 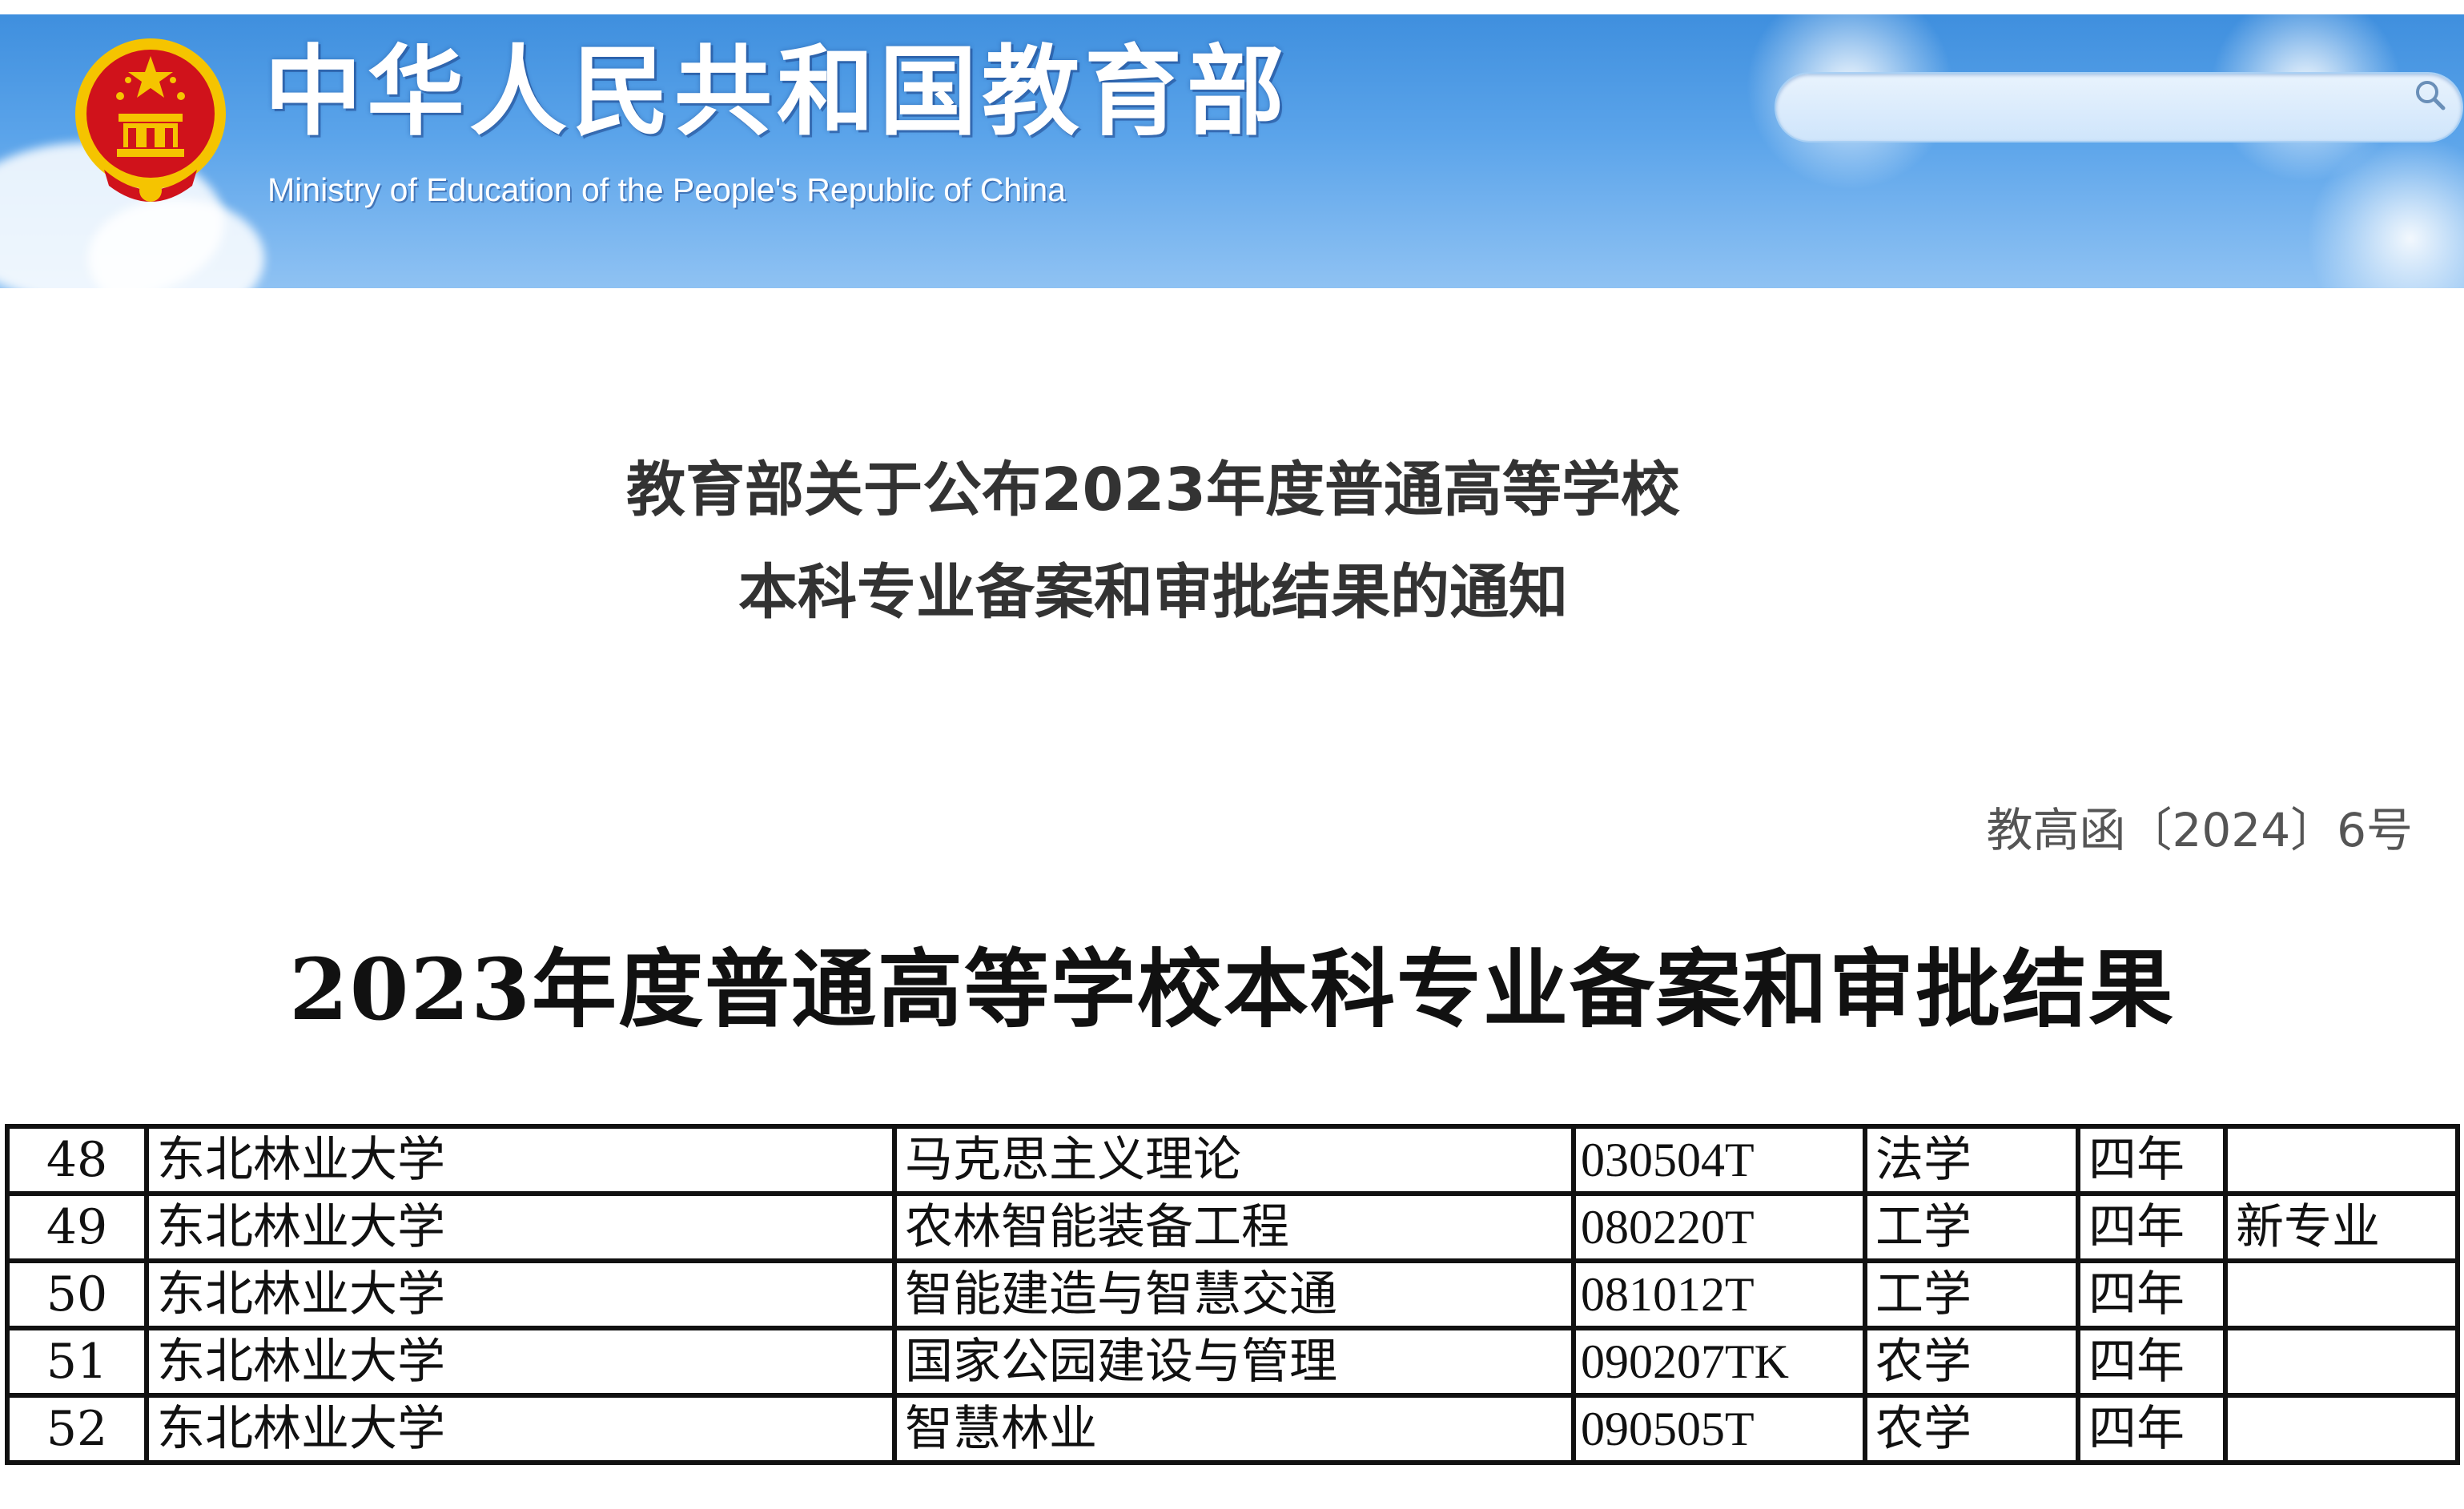 What do you see at coordinates (77, 1227) in the screenshot?
I see `row-index: 49` at bounding box center [77, 1227].